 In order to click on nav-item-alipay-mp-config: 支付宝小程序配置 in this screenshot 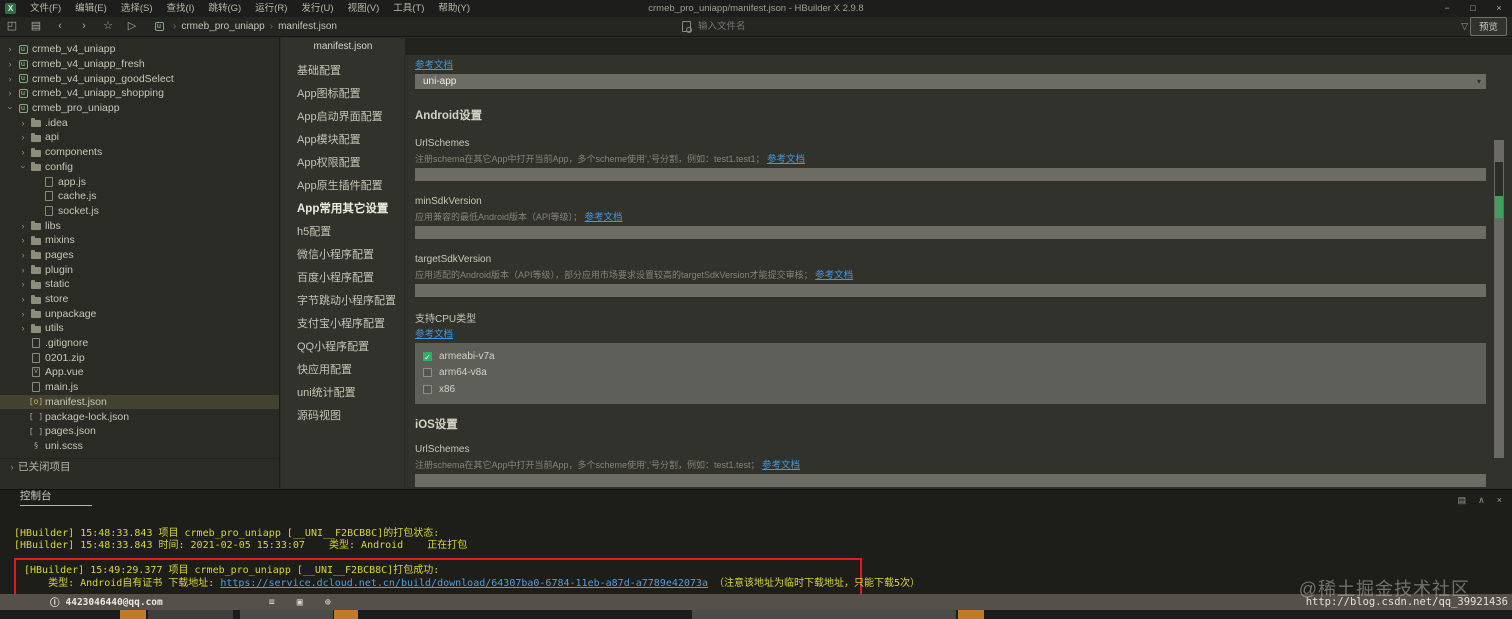, I will do `click(342, 324)`.